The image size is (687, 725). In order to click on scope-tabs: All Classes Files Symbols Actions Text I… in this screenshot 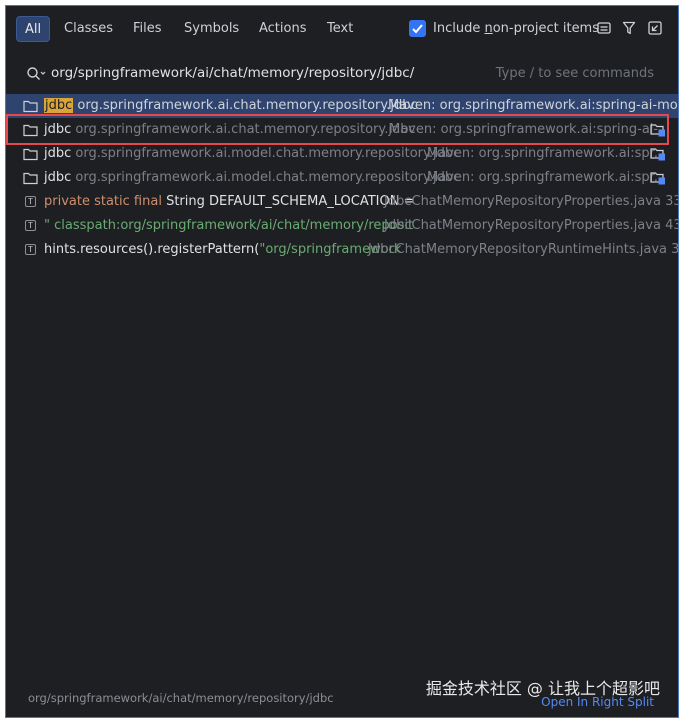, I will do `click(342, 29)`.